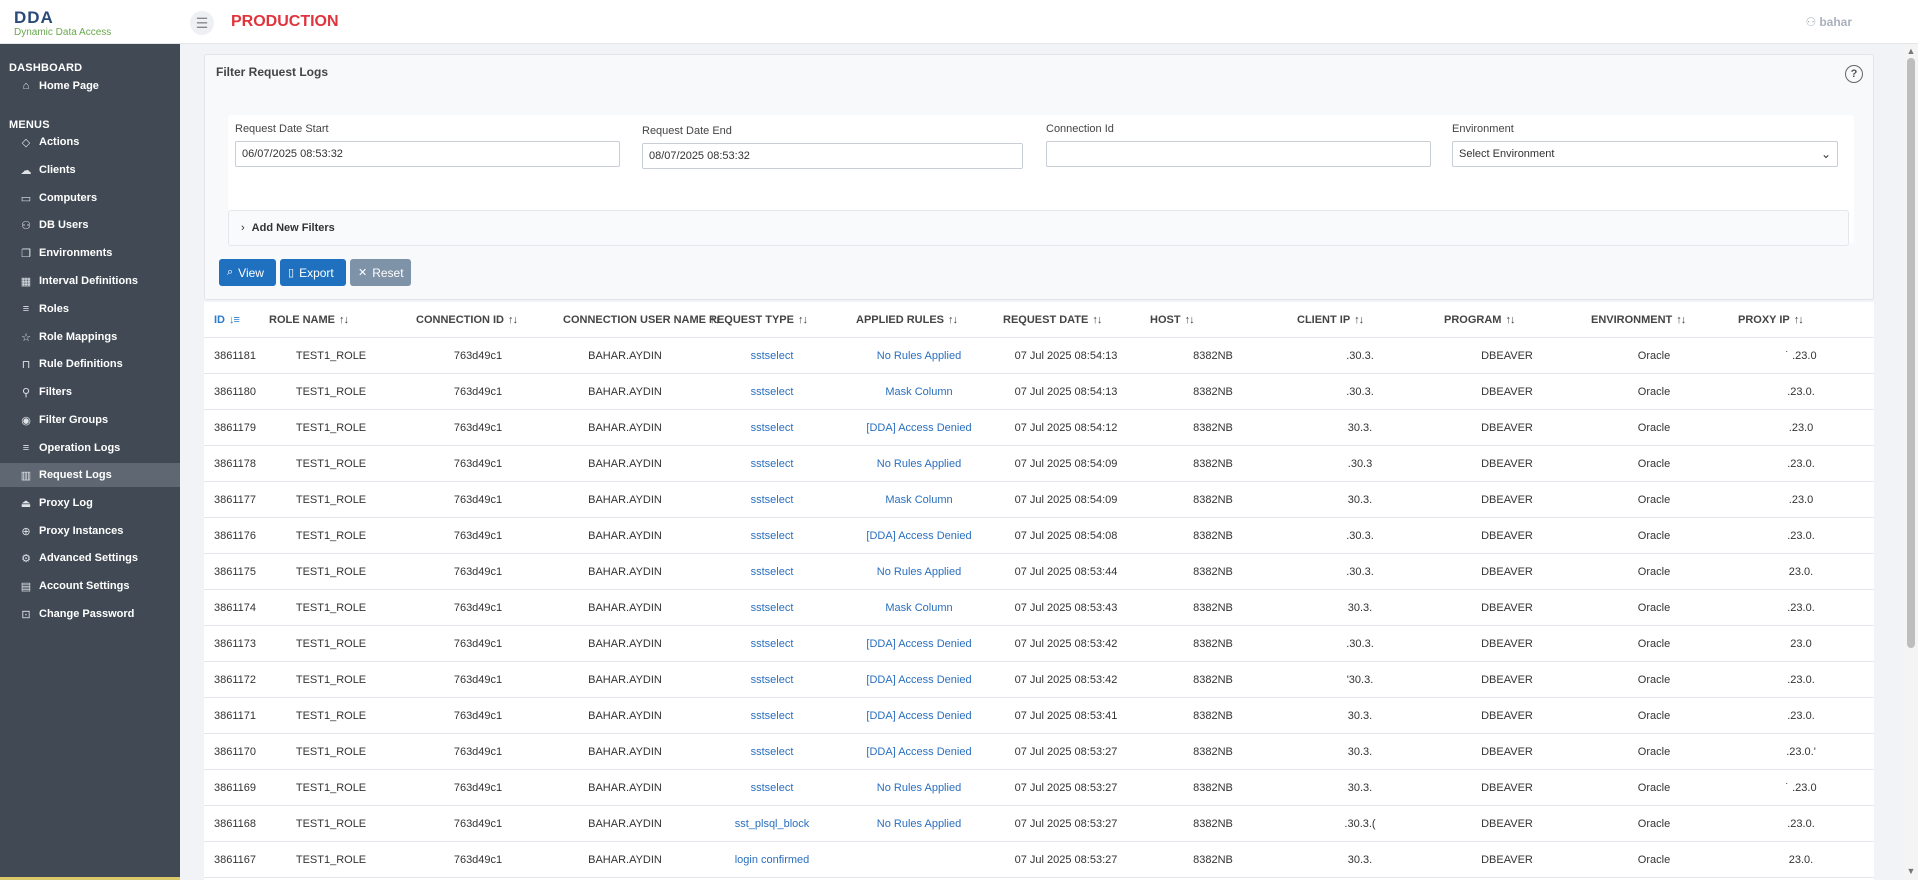 This screenshot has height=880, width=1918. I want to click on sidebar-item-environments: ❐ Environments, so click(90, 253).